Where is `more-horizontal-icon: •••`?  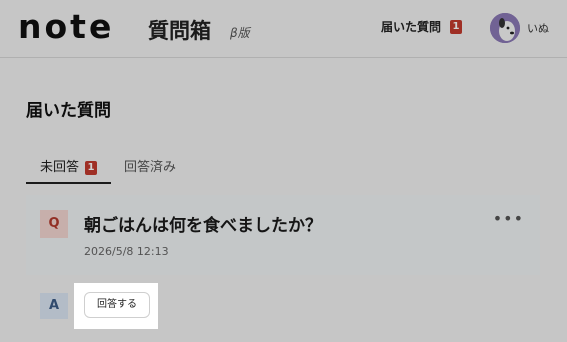
more-horizontal-icon: ••• is located at coordinates (508, 218).